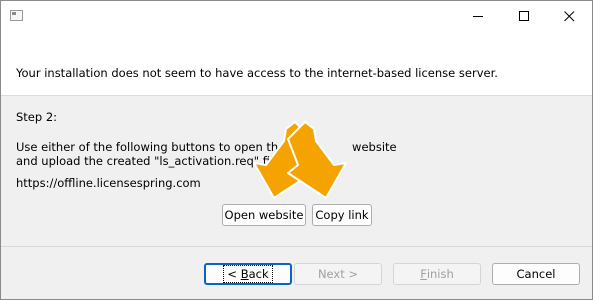 Image resolution: width=593 pixels, height=300 pixels. Describe the element at coordinates (108, 183) in the screenshot. I see `license-url: https://offline.licensespring.com` at that location.